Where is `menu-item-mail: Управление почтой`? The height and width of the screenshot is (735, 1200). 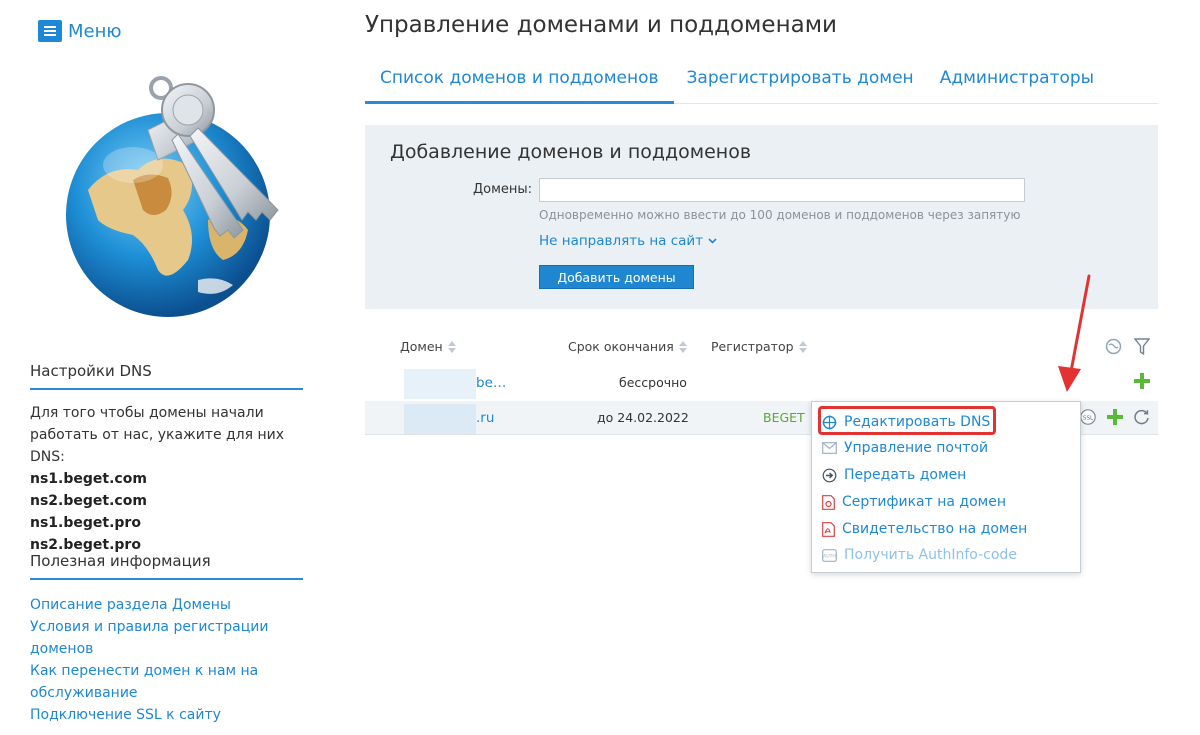 menu-item-mail: Управление почтой is located at coordinates (905, 448).